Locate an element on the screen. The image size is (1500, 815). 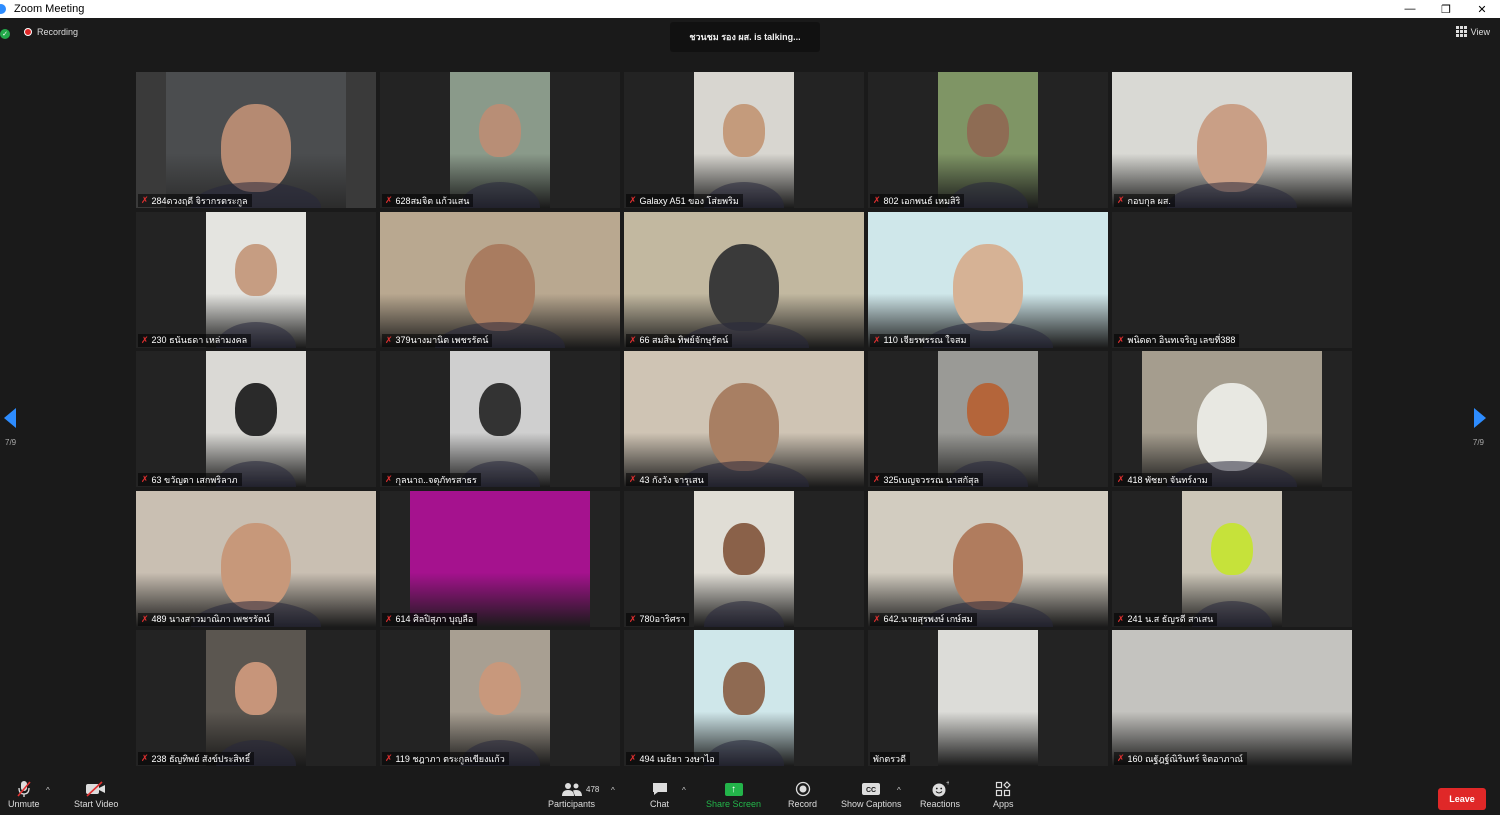
participant-tile: ✗ 325เบญจวรรณ นาสกัสุล is located at coordinates (988, 419).